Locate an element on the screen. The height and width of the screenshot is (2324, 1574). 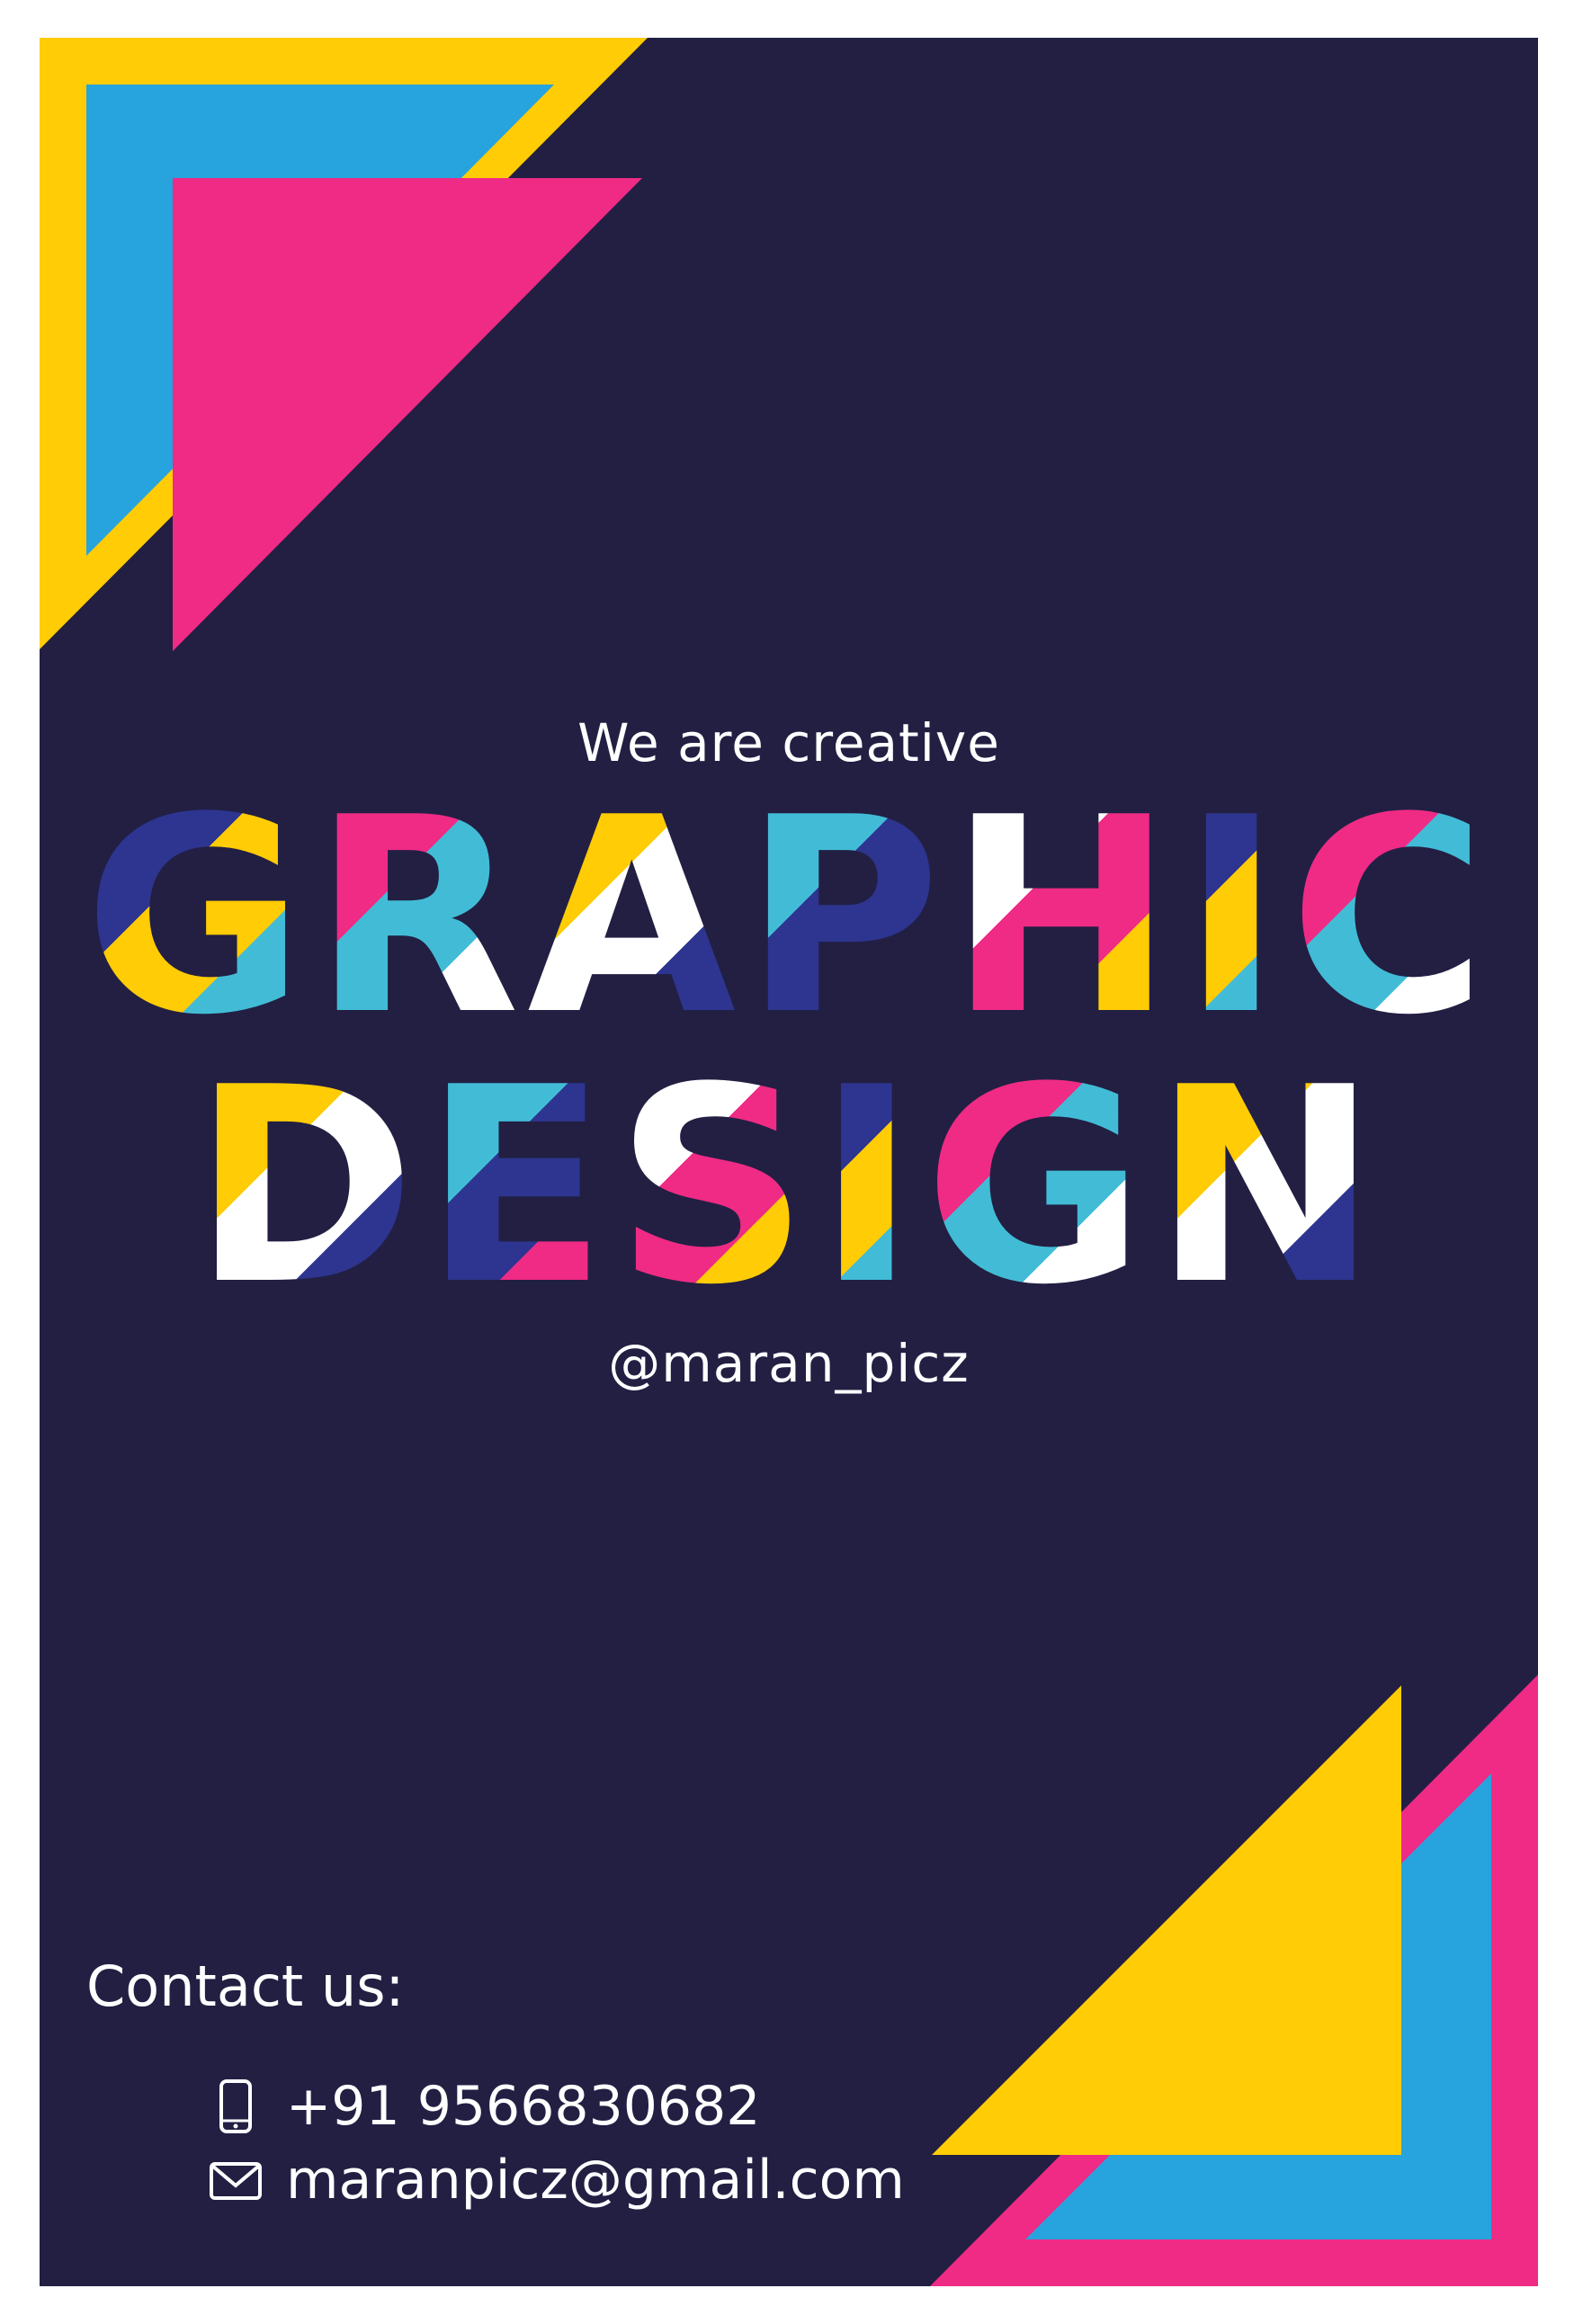
headline-letter: E is located at coordinates (519, 1187).